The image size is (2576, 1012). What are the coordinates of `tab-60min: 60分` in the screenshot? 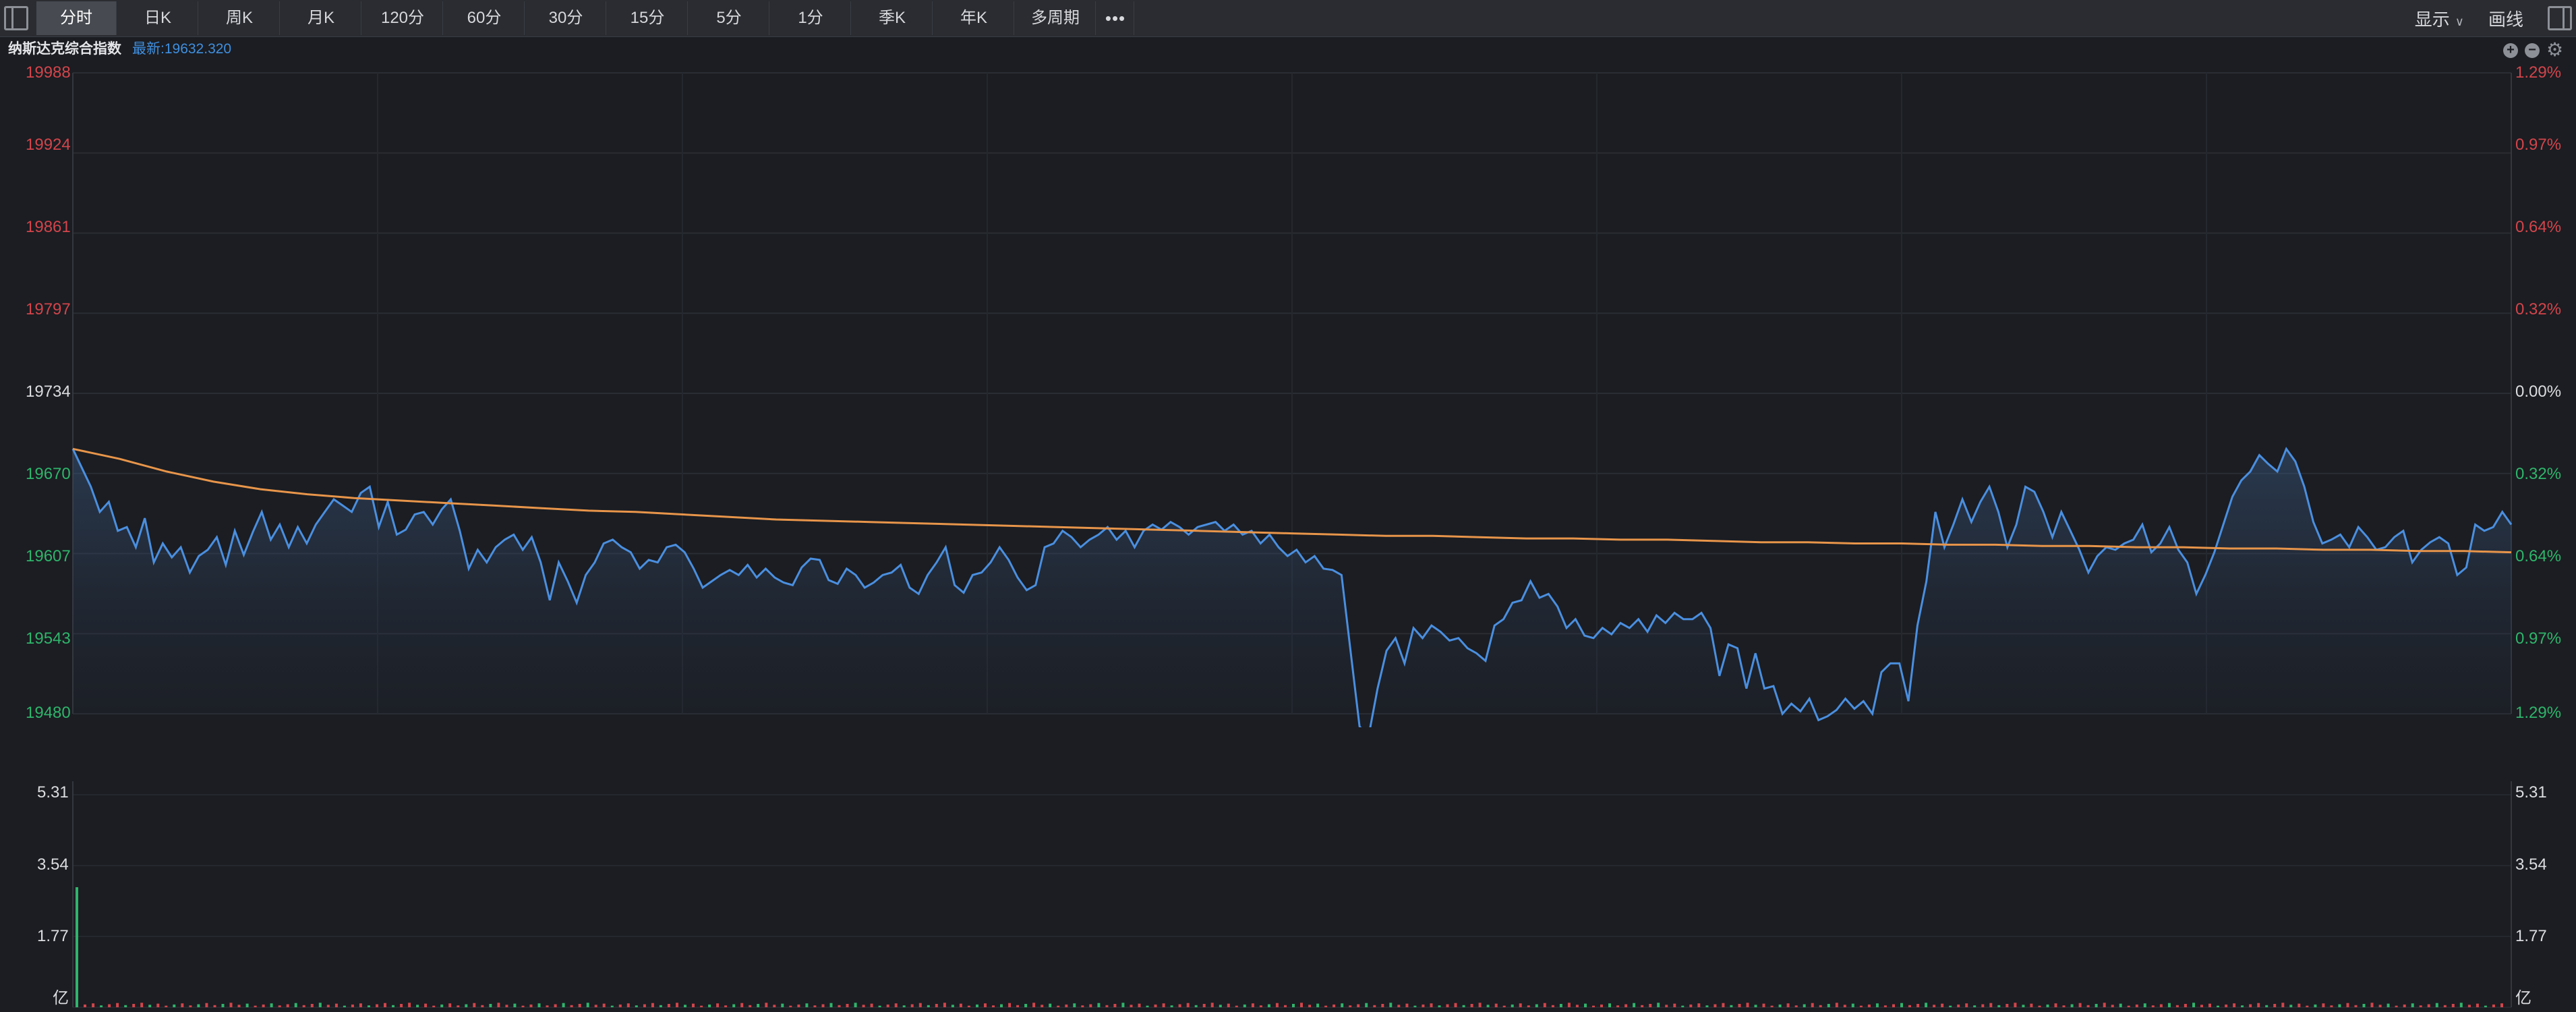 It's located at (485, 18).